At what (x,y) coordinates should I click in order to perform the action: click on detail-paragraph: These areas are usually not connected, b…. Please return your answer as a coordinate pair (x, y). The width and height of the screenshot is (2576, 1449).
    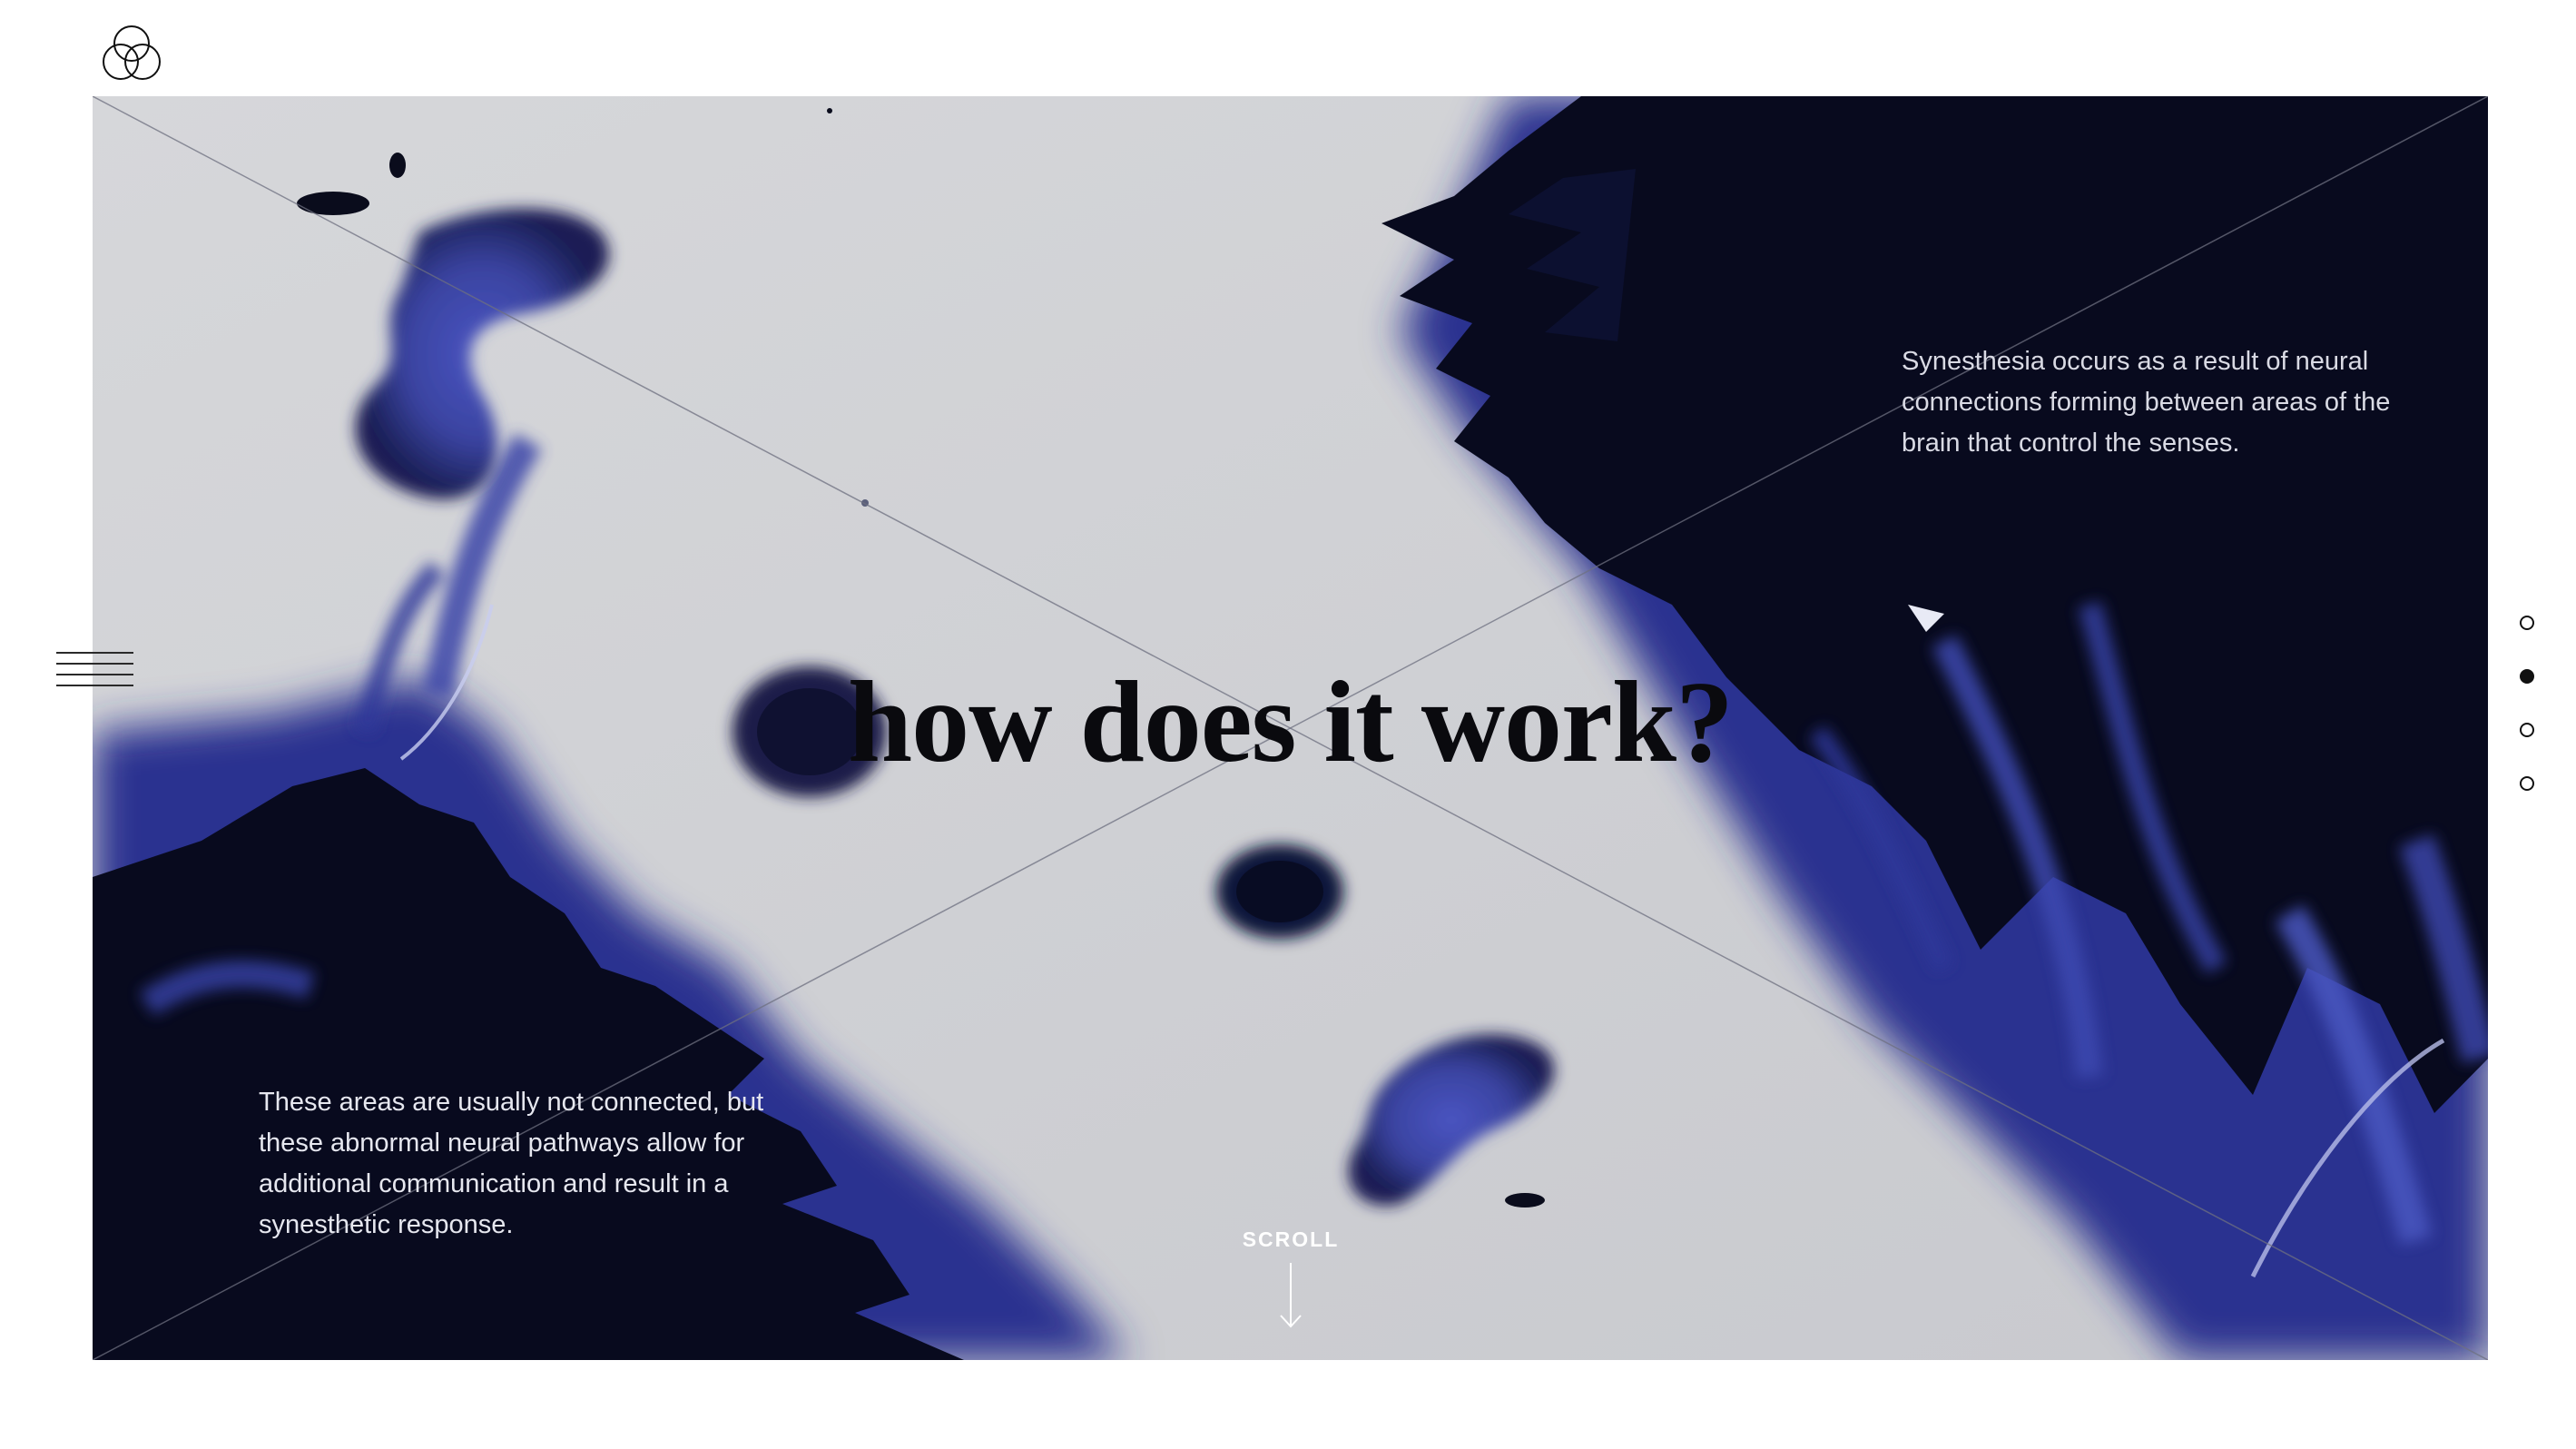
    Looking at the image, I should click on (511, 1163).